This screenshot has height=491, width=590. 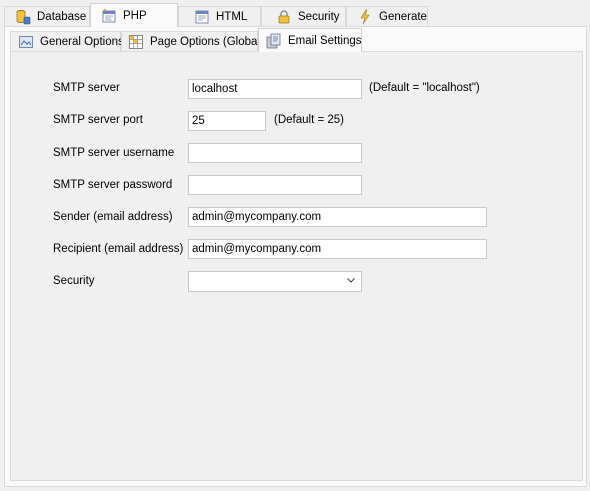 What do you see at coordinates (114, 153) in the screenshot?
I see `smtp-username-label: SMTP server username` at bounding box center [114, 153].